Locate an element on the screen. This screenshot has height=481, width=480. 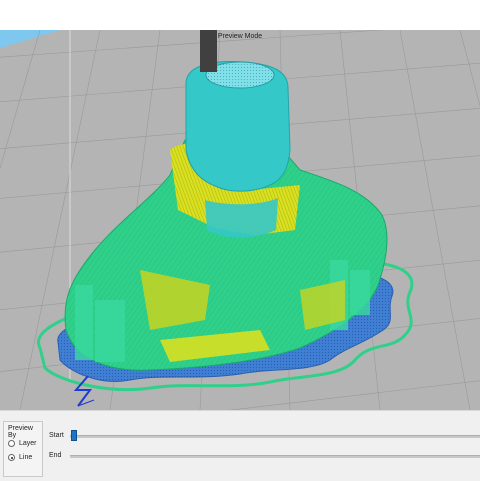
preview-by-title: Preview By is located at coordinates (20, 432).